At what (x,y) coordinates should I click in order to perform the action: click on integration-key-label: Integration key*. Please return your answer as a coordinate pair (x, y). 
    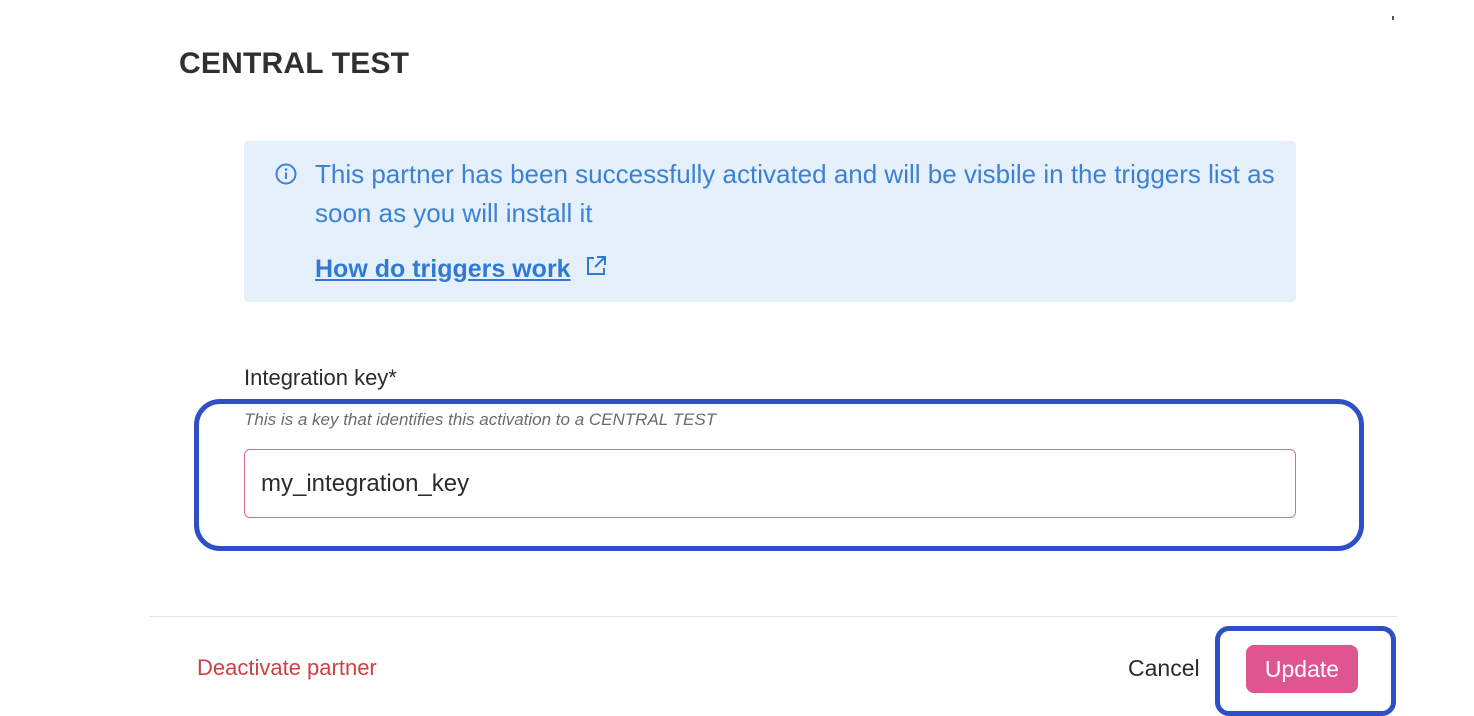
    Looking at the image, I should click on (320, 377).